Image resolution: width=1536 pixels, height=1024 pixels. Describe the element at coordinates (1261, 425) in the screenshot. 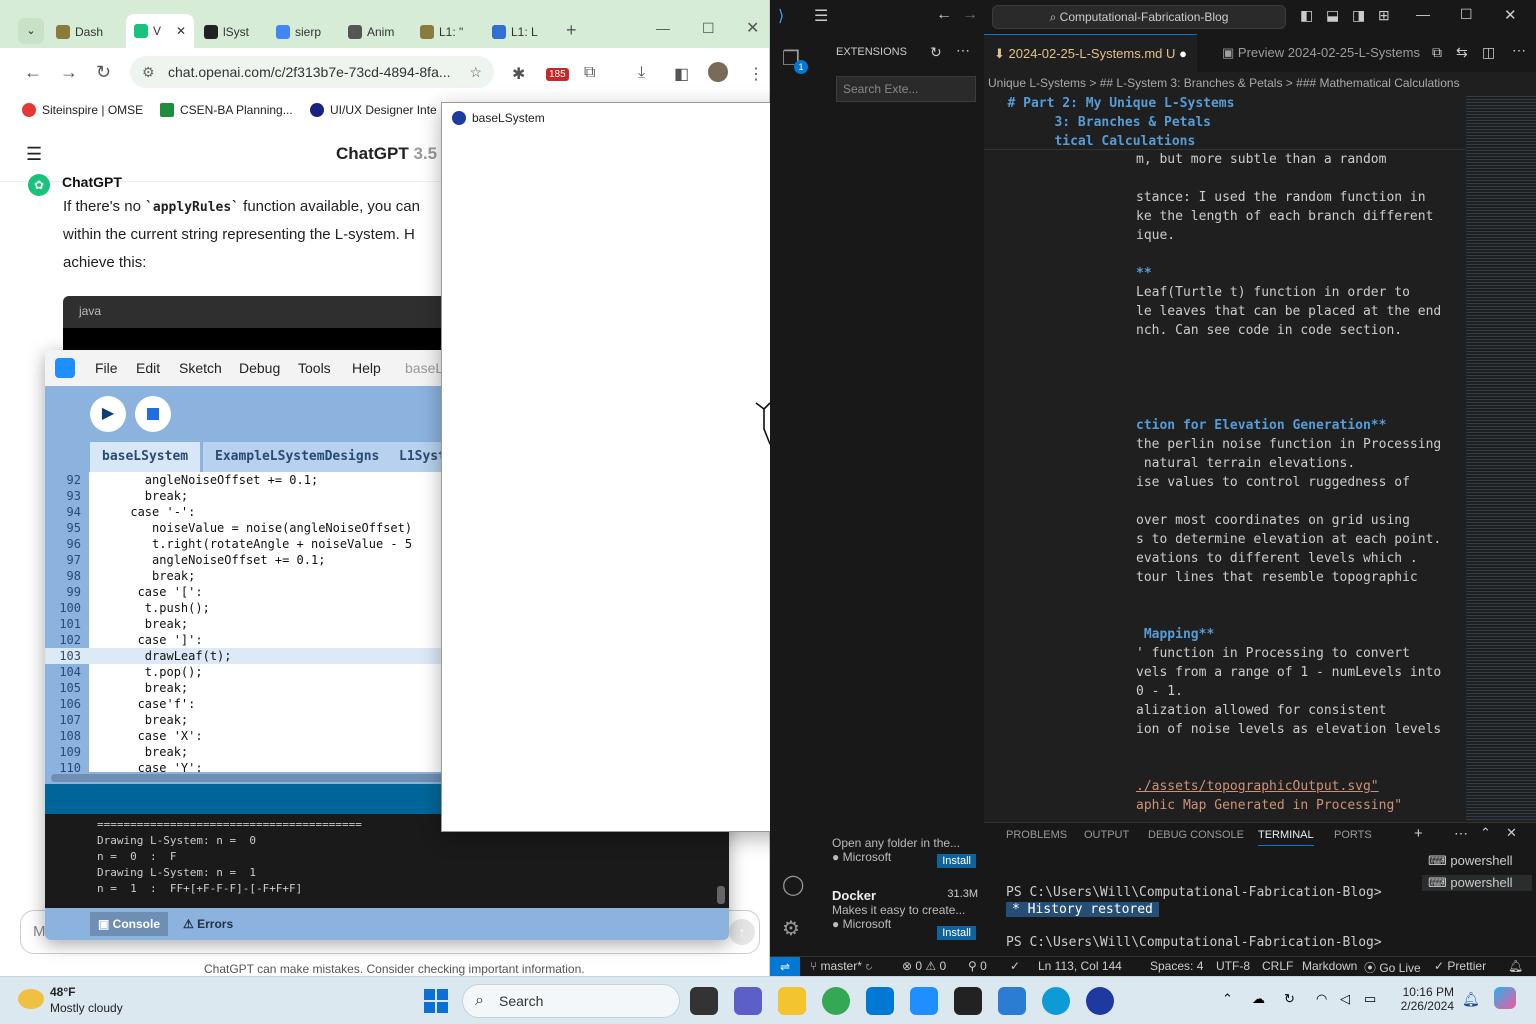

I see `markdown-line: ction for Elevation Generation**` at that location.